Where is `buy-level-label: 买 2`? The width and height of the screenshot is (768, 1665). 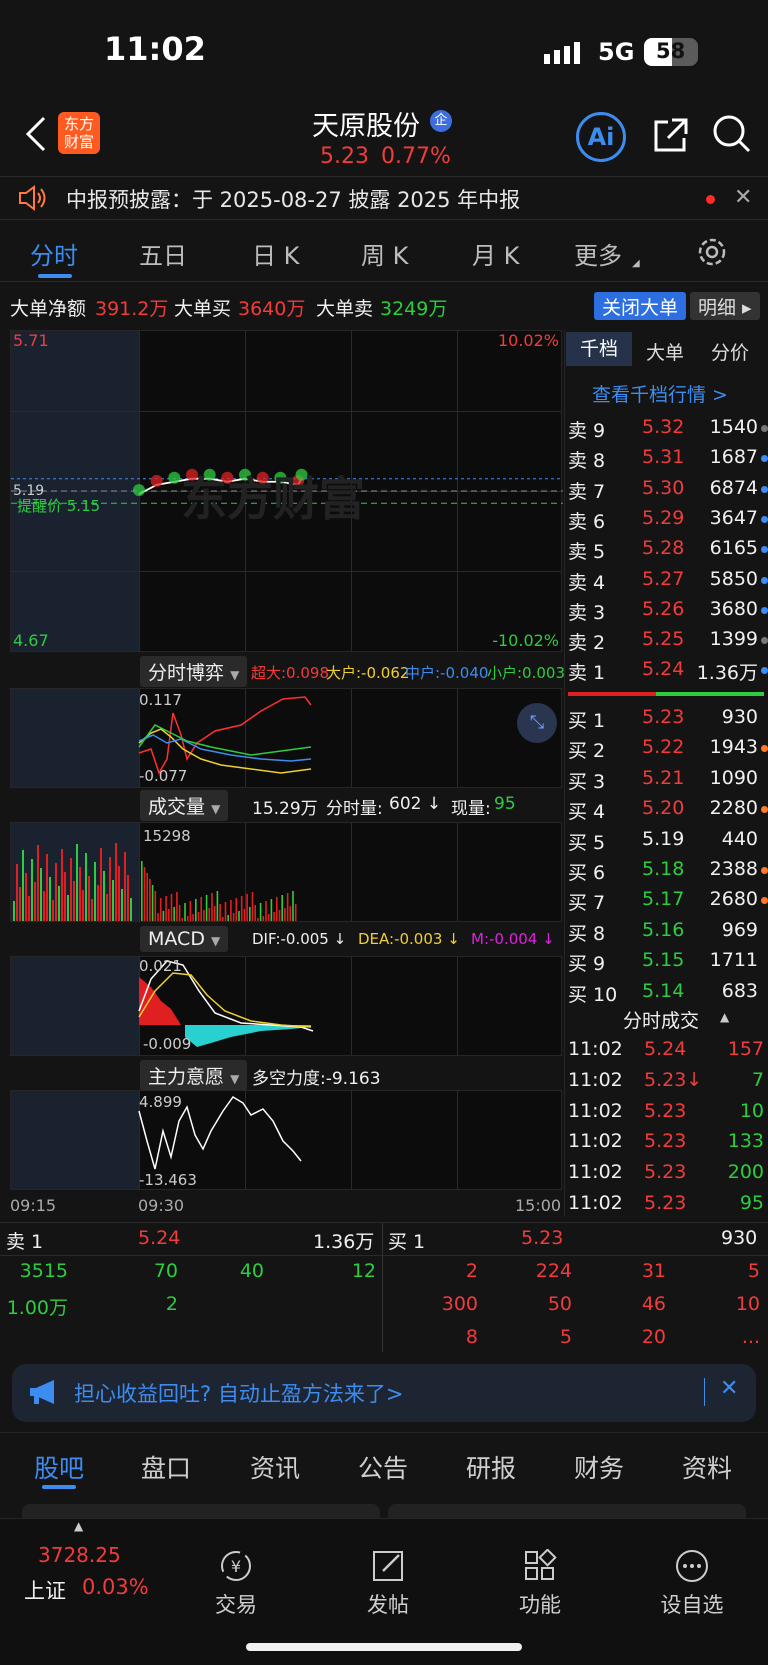
buy-level-label: 买 2 is located at coordinates (587, 751).